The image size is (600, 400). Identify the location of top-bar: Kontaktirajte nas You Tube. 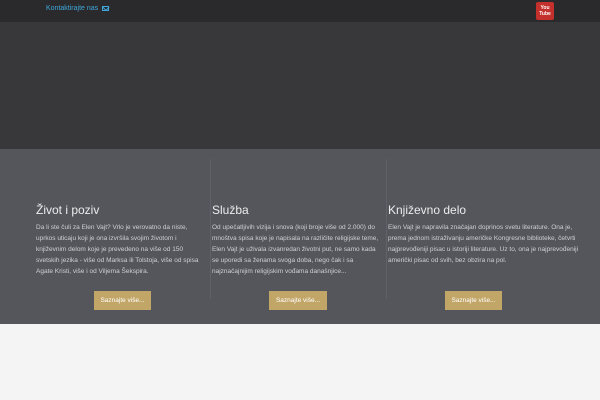
(300, 11).